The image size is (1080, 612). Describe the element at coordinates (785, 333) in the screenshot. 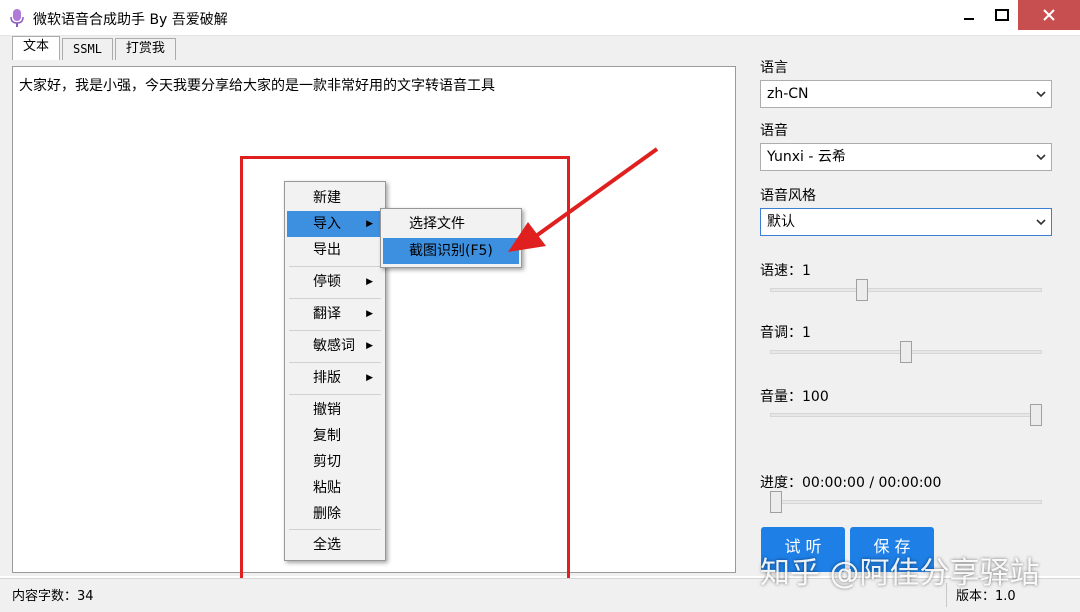

I see `pitch-label: 音调：1` at that location.